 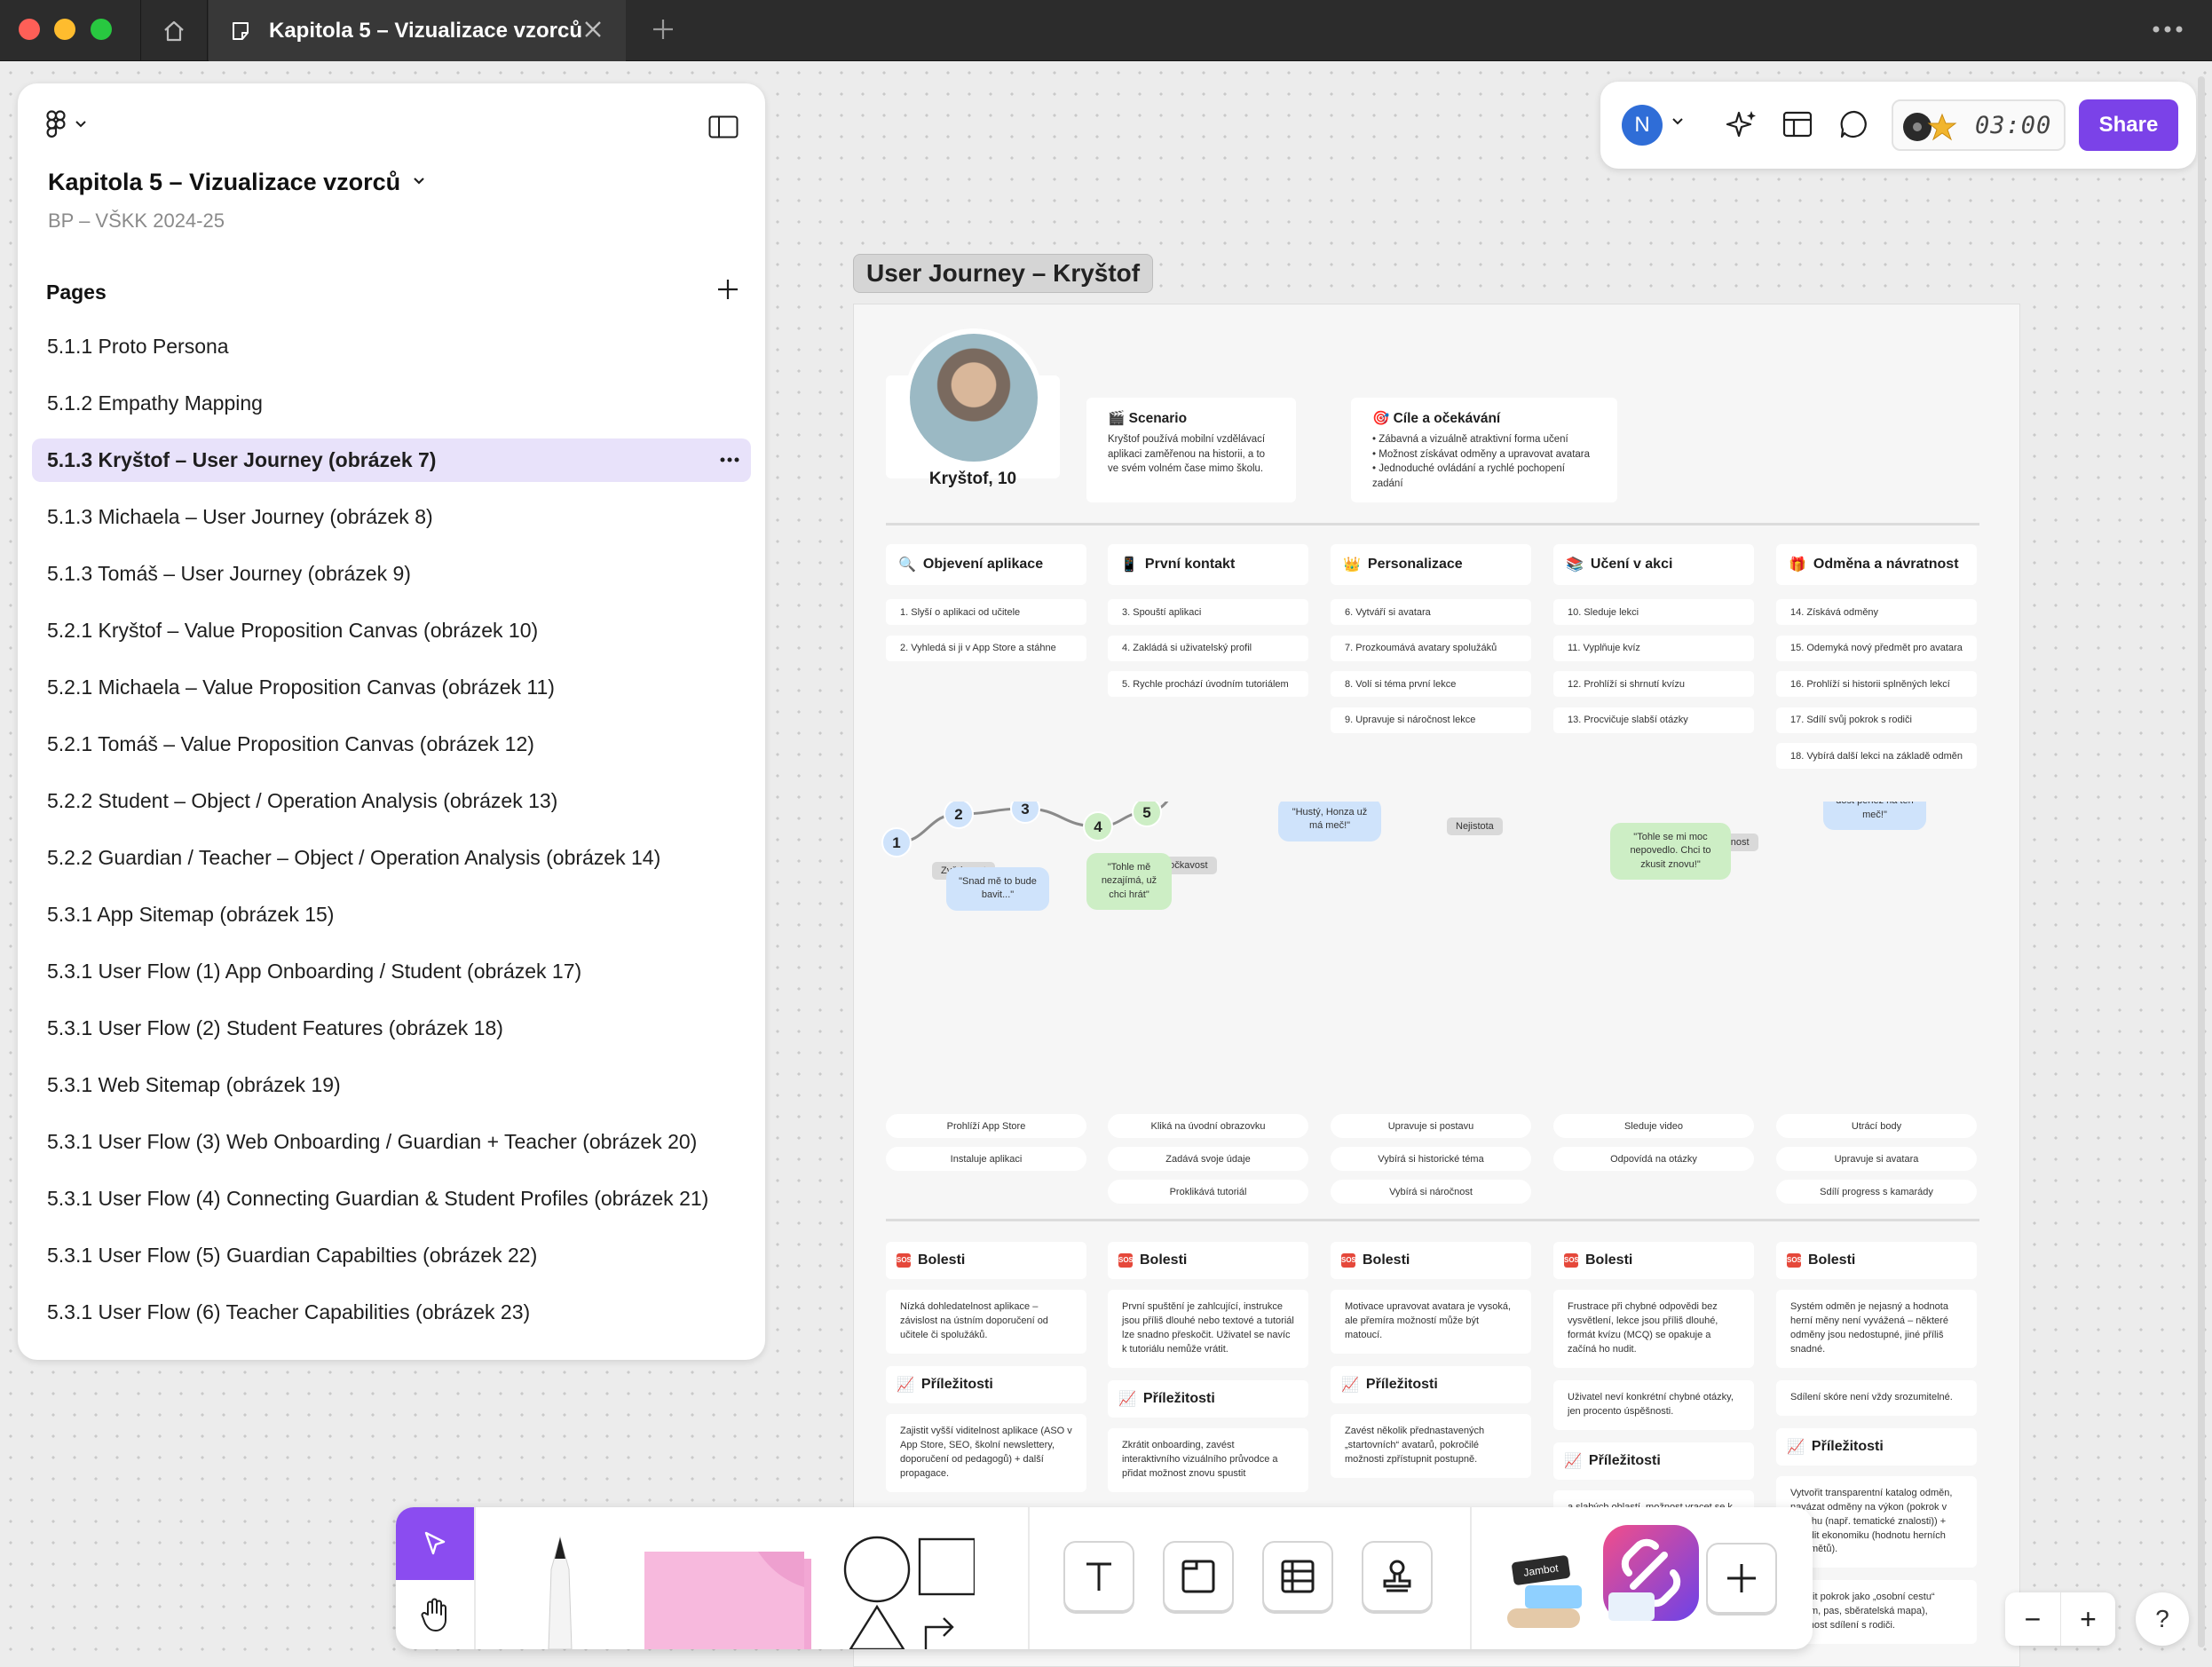 I want to click on plugins-icon, so click(x=1651, y=1573).